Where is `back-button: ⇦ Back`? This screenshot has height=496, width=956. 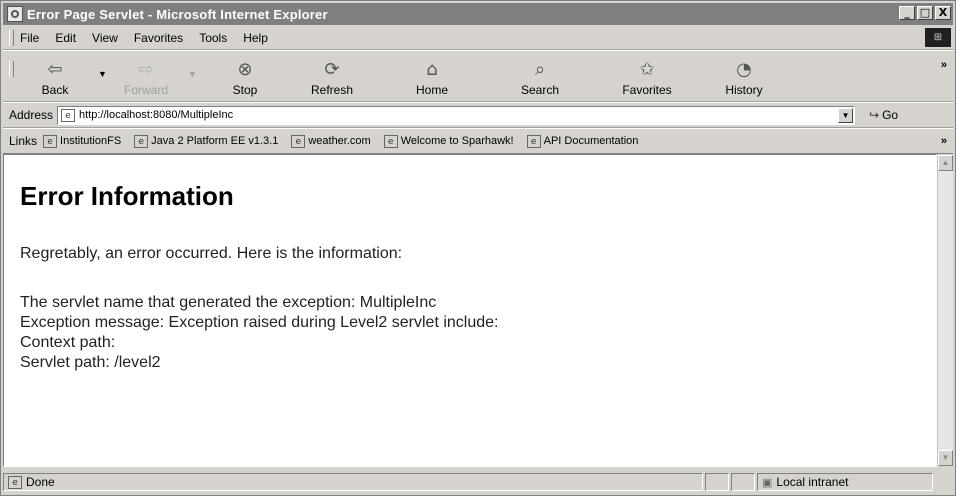
back-button: ⇦ Back is located at coordinates (55, 76).